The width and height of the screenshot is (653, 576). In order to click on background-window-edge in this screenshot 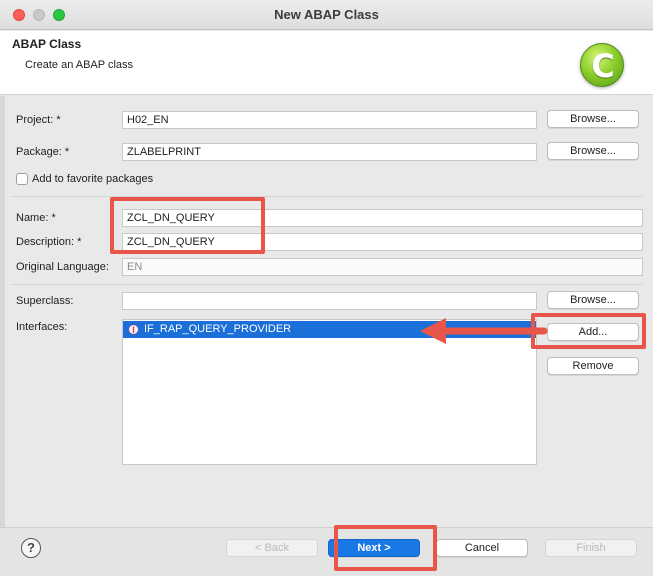, I will do `click(2, 311)`.